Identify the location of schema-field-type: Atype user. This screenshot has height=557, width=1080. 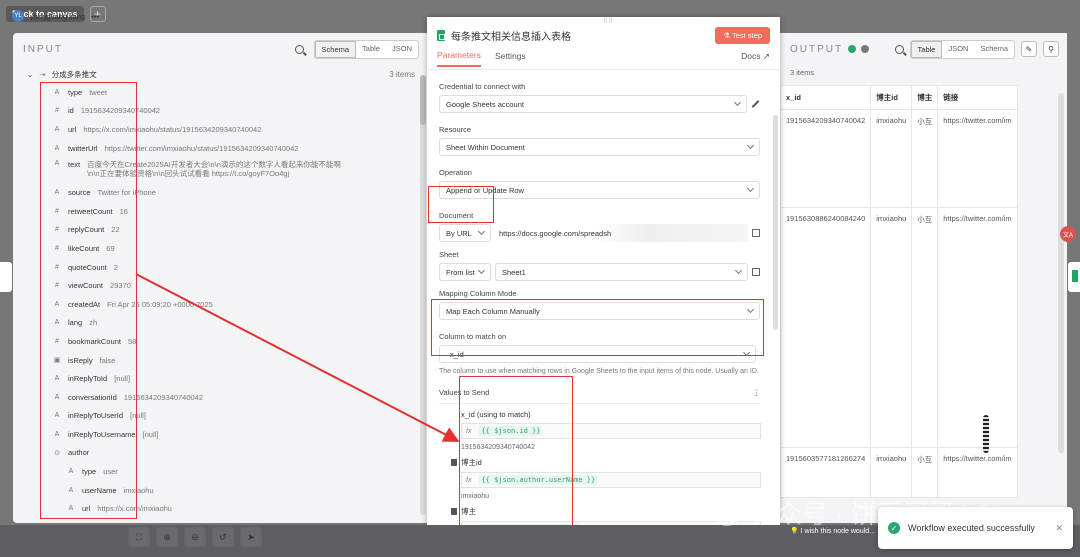
(241, 471).